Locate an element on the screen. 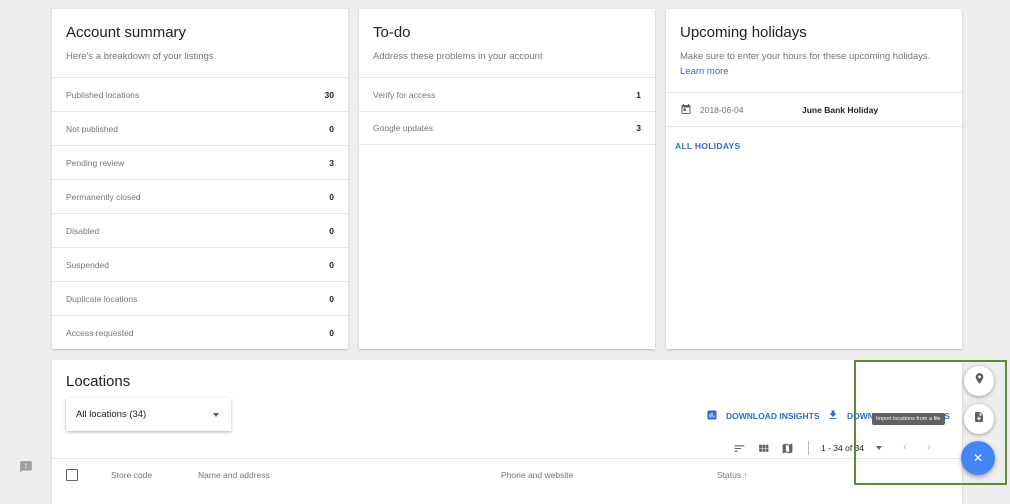  holidays-title: Upcoming holidays is located at coordinates (743, 32).